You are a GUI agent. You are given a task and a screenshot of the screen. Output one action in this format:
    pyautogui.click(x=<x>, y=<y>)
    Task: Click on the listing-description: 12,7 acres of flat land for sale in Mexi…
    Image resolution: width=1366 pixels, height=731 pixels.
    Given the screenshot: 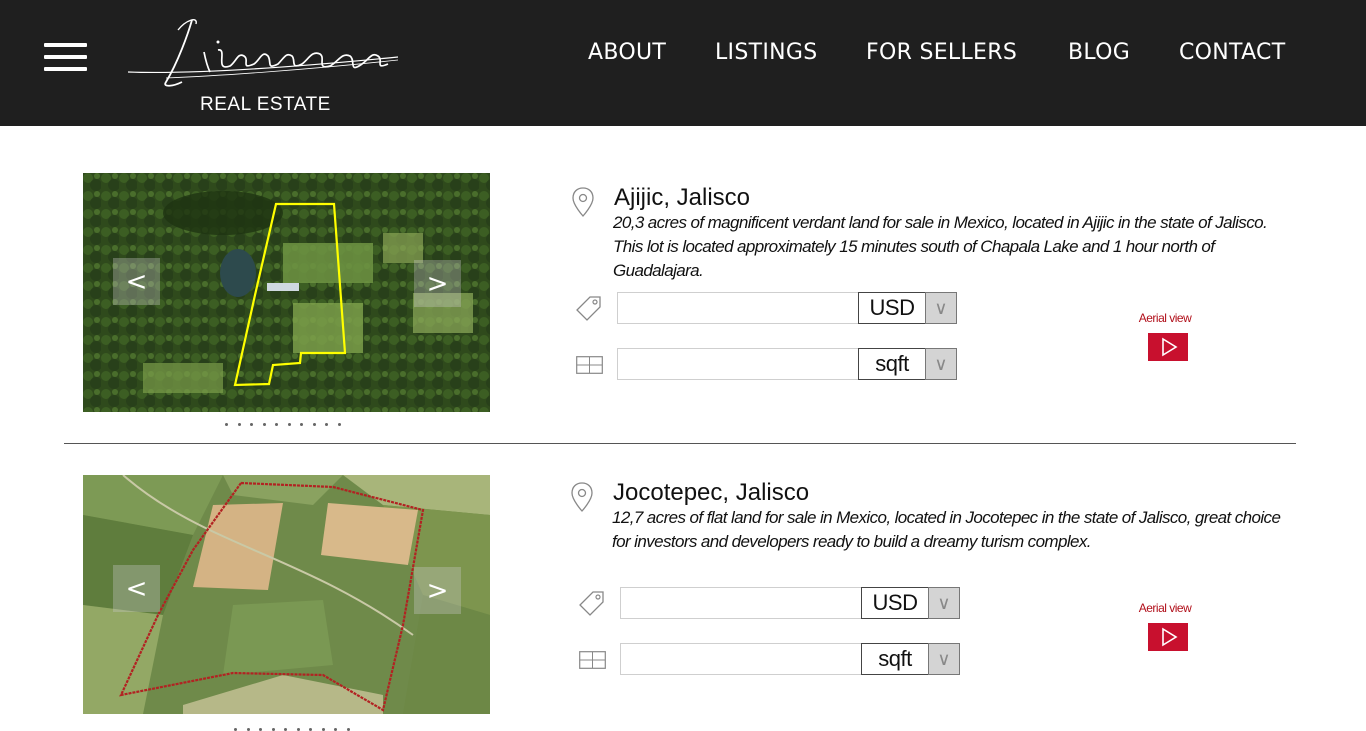 What is the action you would take?
    pyautogui.click(x=946, y=529)
    